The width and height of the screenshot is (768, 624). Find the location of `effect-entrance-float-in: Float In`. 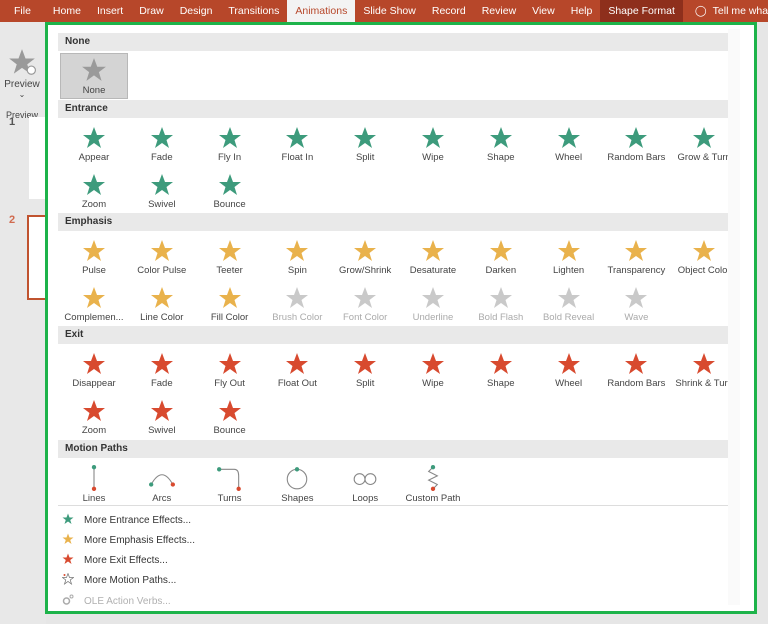

effect-entrance-float-in: Float In is located at coordinates (297, 146).